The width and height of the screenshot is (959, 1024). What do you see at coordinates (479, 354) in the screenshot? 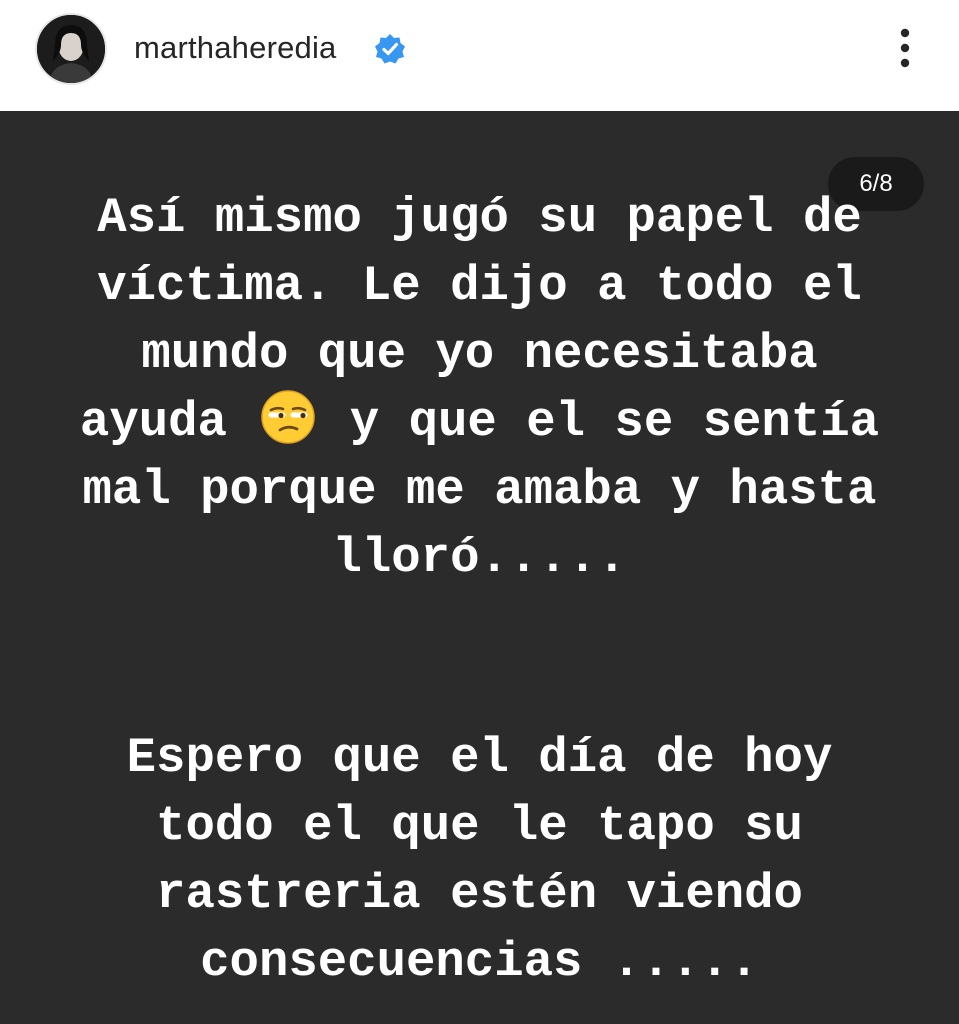
I see `story-line: mundo que yo necesitaba` at bounding box center [479, 354].